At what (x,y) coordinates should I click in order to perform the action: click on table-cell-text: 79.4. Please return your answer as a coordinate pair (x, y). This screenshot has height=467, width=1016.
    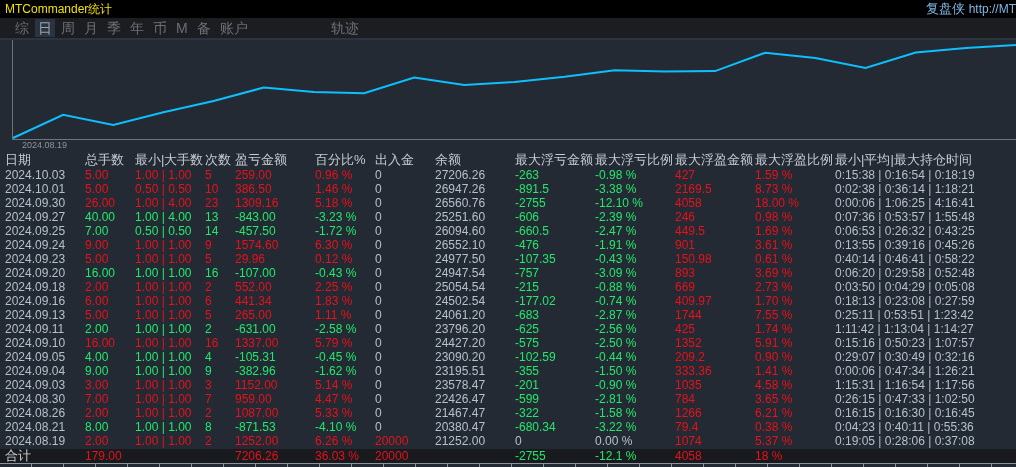
    Looking at the image, I should click on (687, 427).